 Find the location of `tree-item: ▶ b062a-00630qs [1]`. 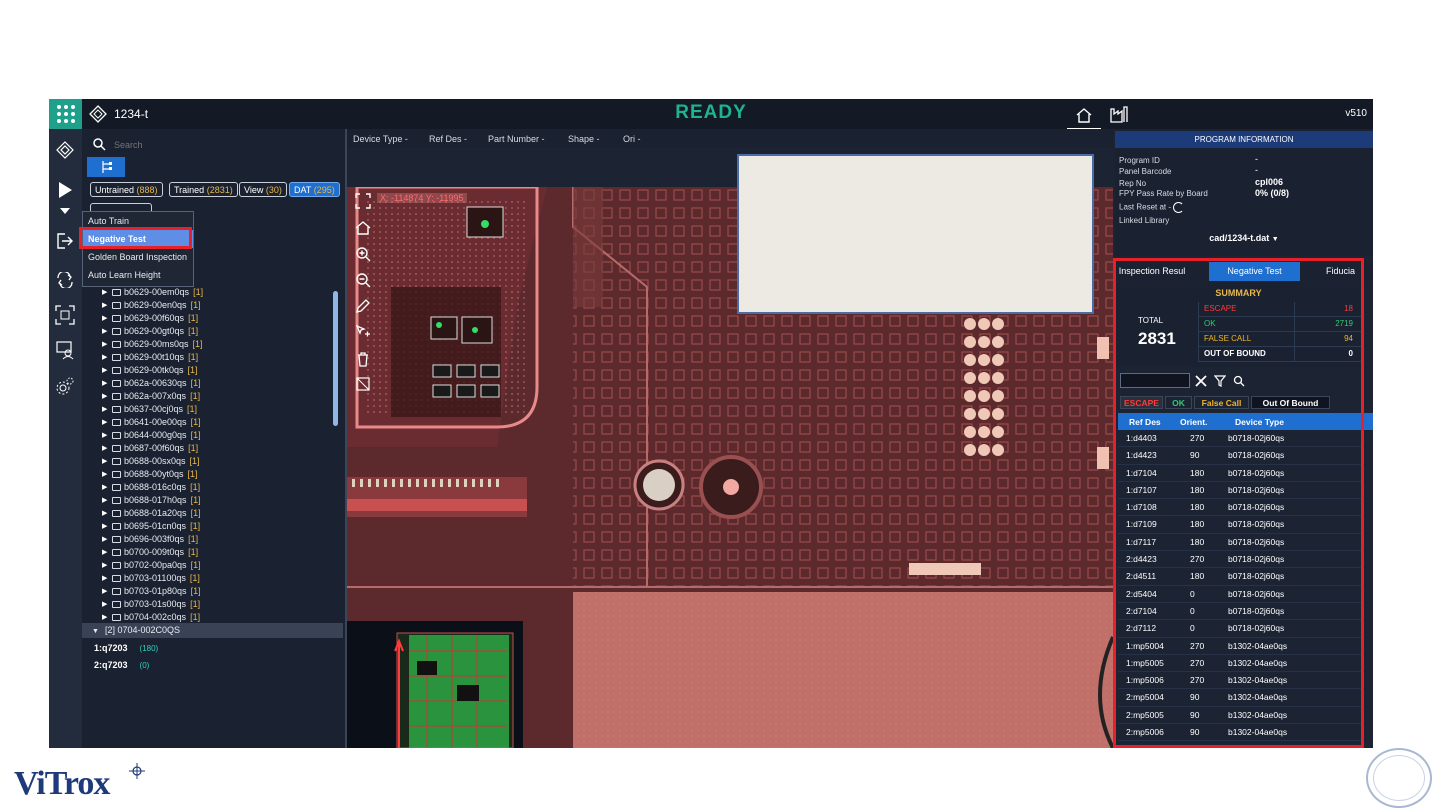

tree-item: ▶ b062a-00630qs [1] is located at coordinates (206, 383).